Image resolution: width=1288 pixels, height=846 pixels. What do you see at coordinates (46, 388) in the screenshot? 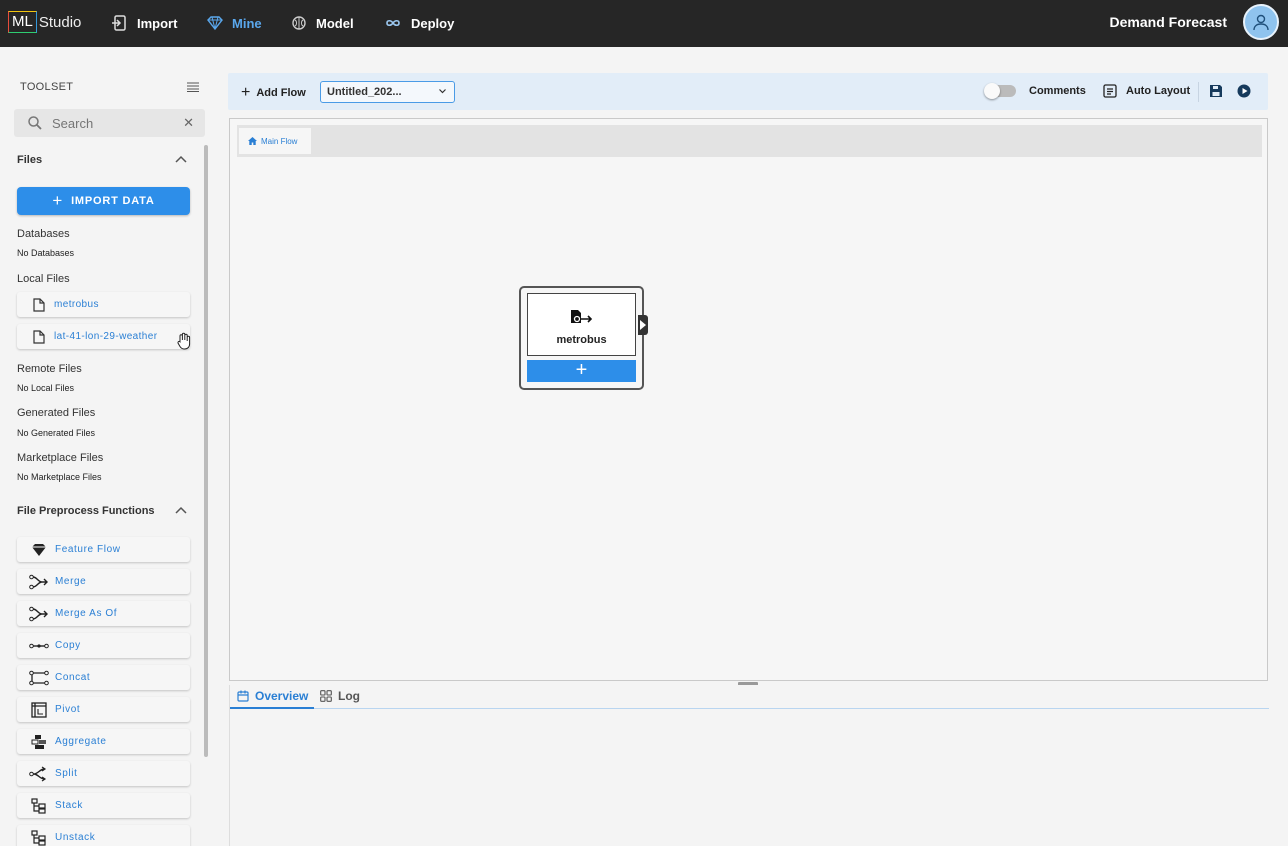
I see `remote-files-empty: No Local Files` at bounding box center [46, 388].